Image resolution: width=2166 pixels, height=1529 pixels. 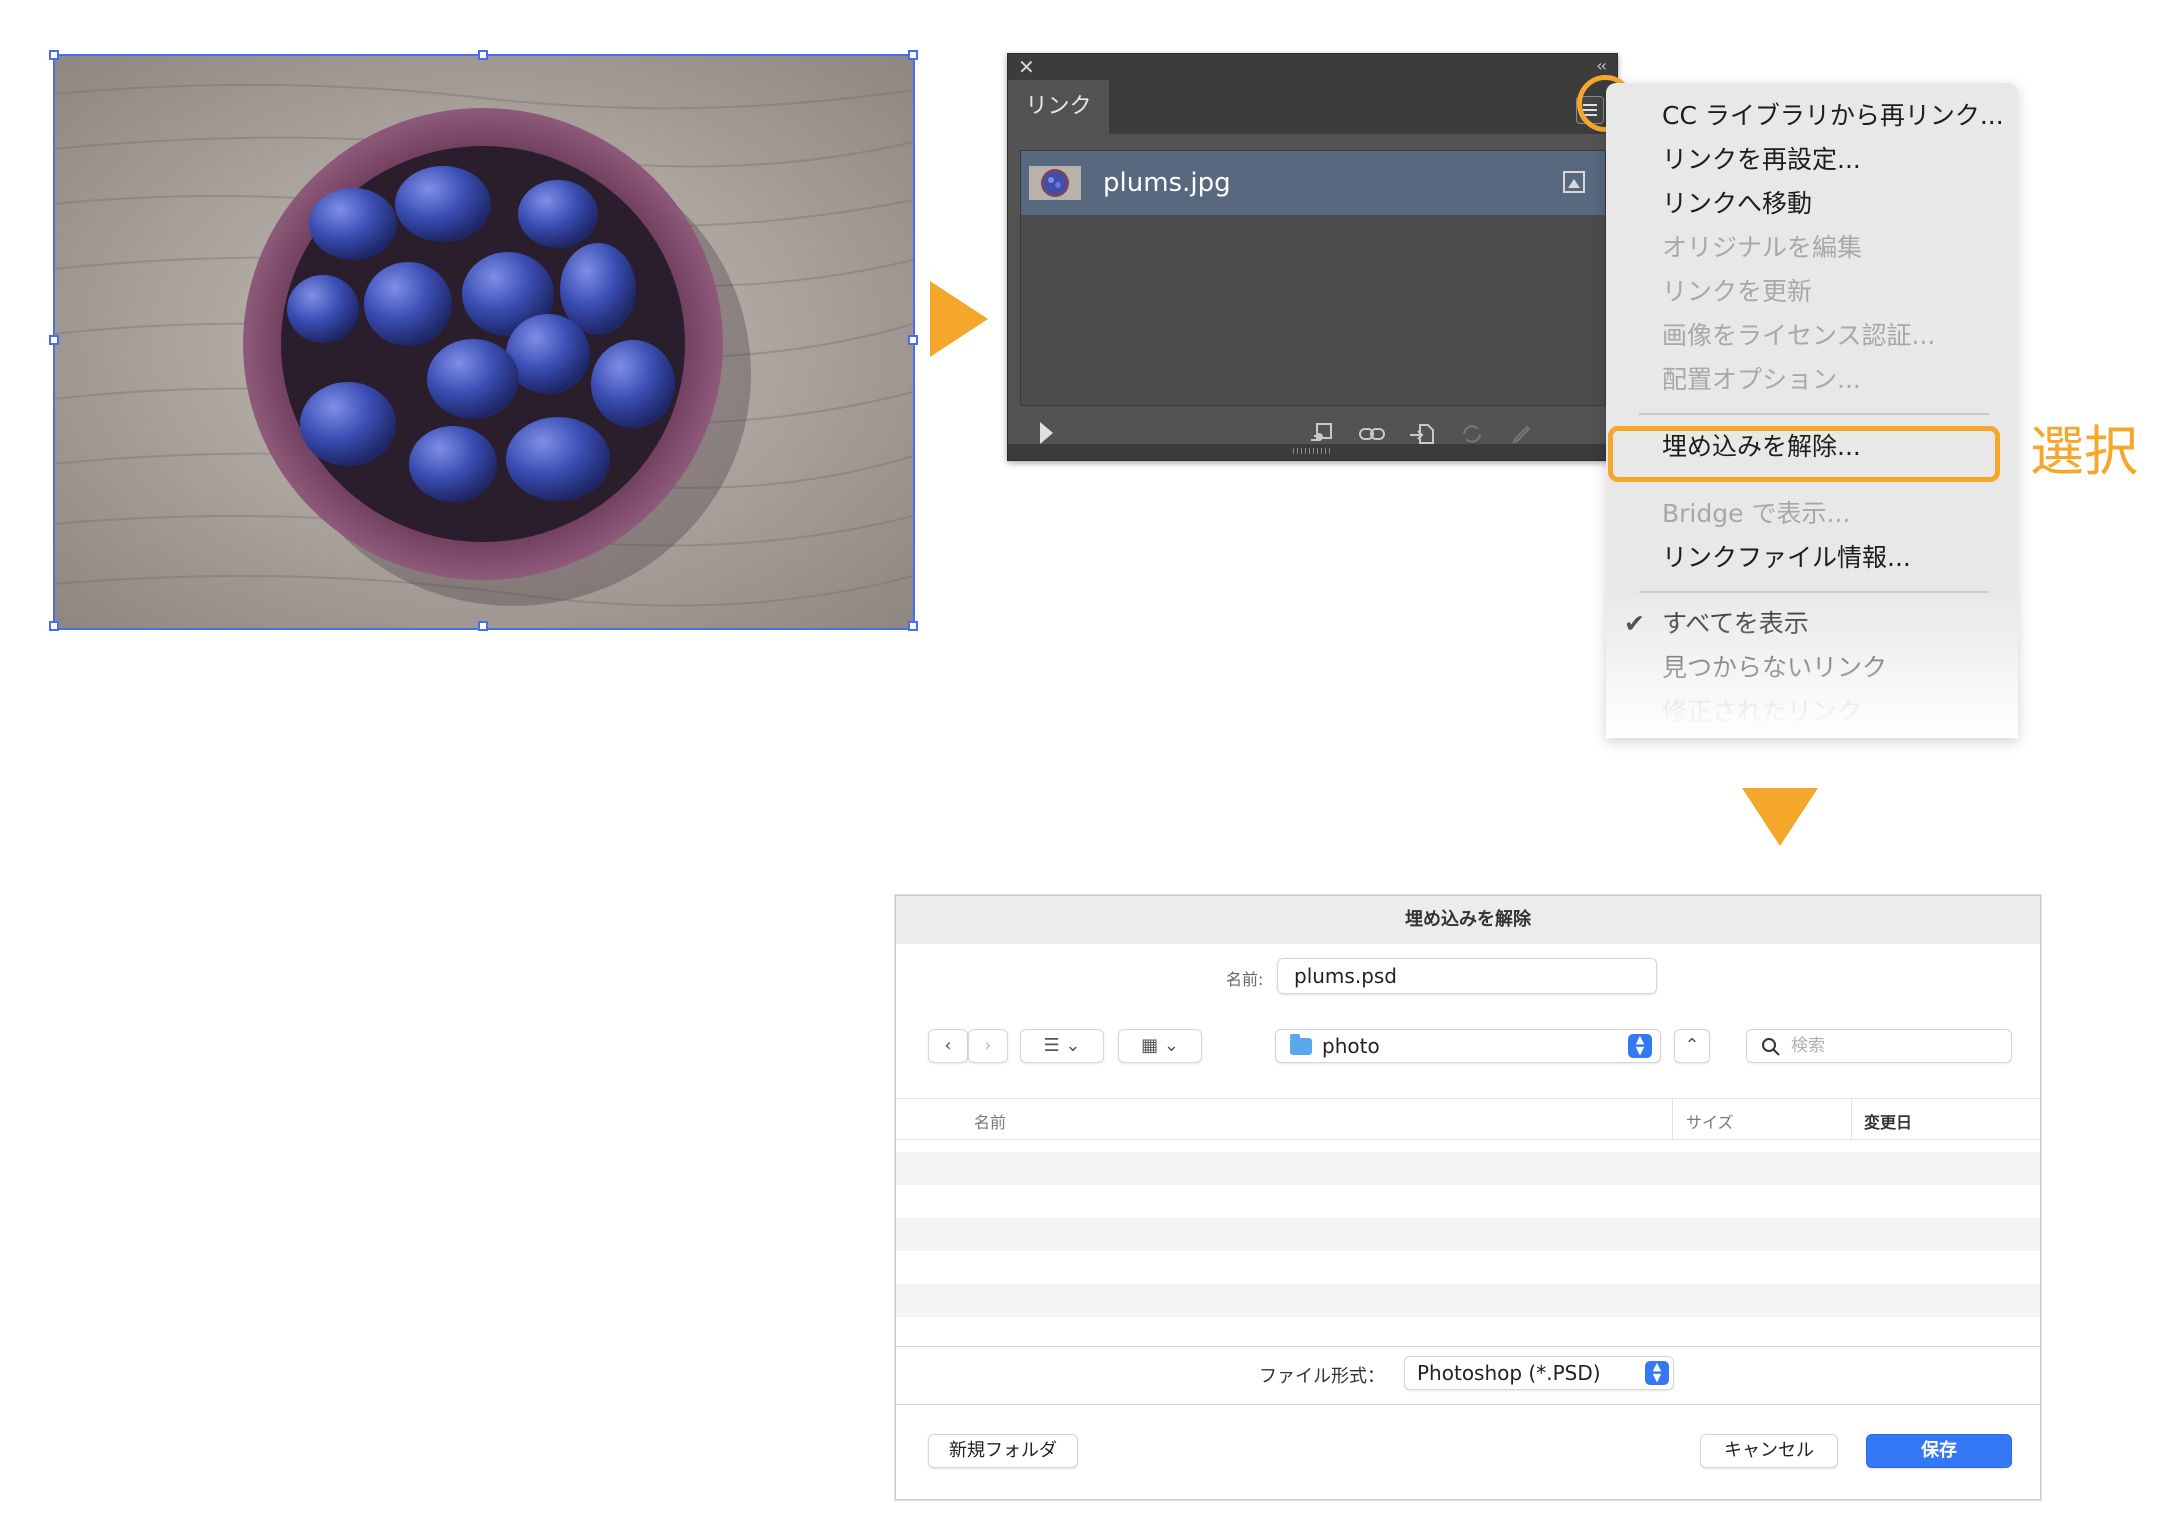 I want to click on embedded-icon, so click(x=1574, y=182).